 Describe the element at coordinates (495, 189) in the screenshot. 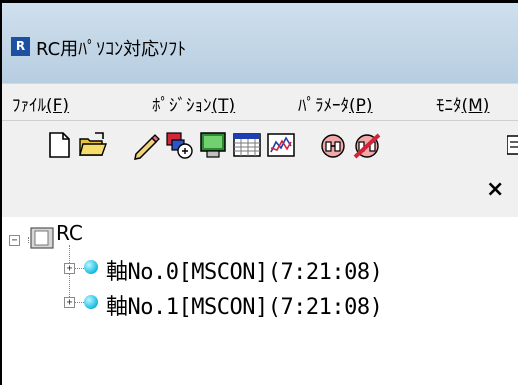

I see `close-icon: ×` at that location.